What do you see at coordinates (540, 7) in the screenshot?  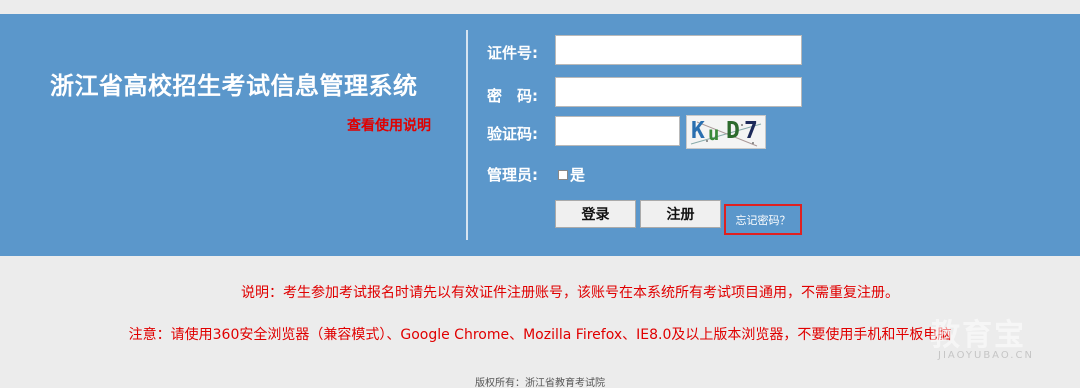 I see `top-strip` at bounding box center [540, 7].